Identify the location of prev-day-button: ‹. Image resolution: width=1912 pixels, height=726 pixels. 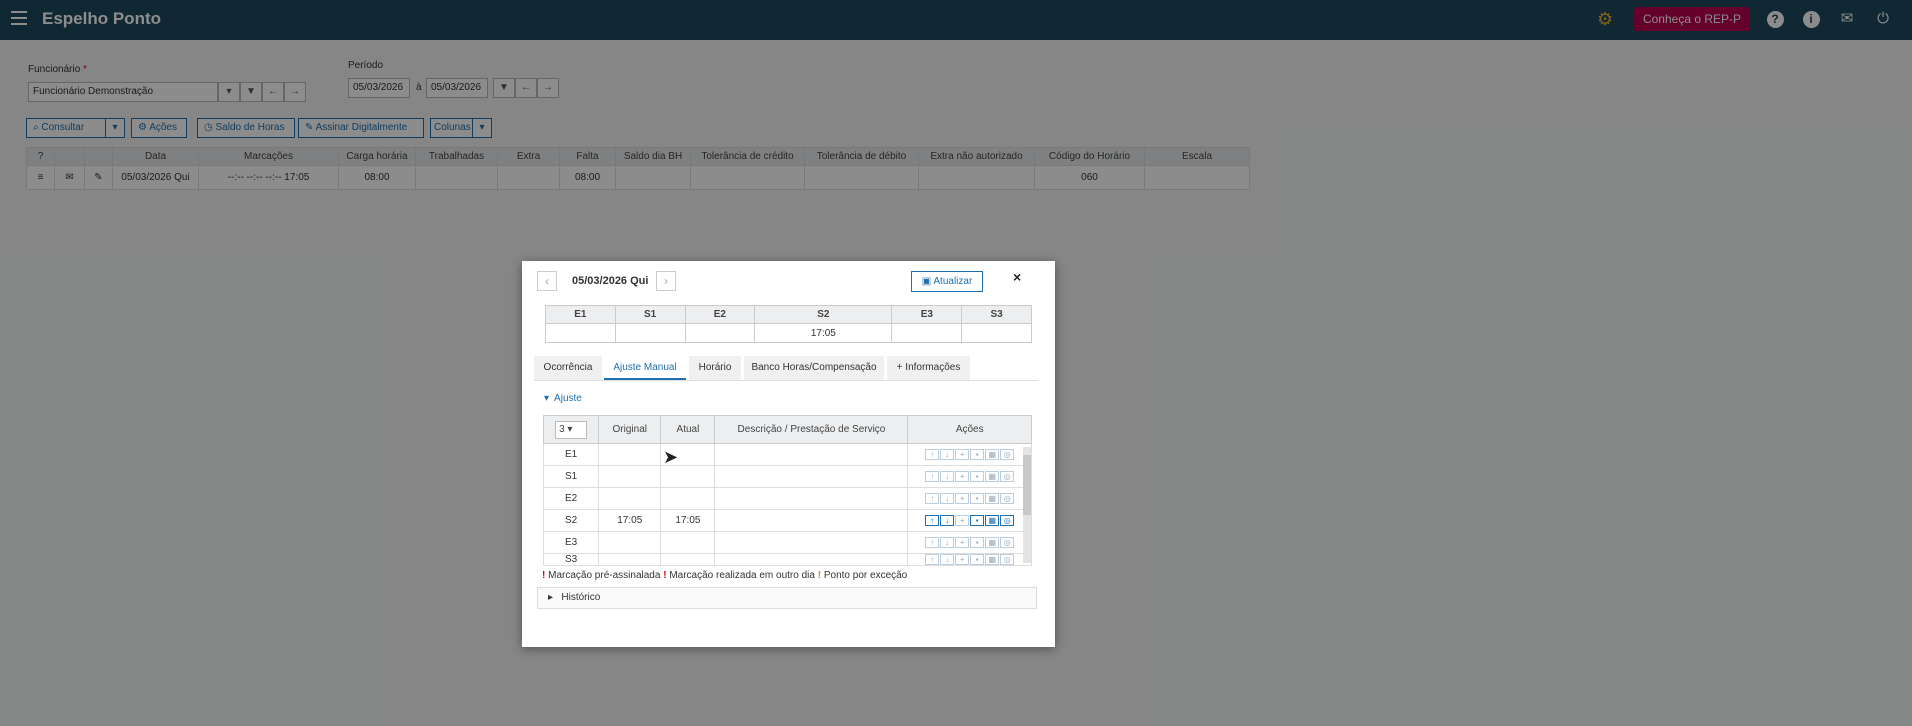
(547, 281).